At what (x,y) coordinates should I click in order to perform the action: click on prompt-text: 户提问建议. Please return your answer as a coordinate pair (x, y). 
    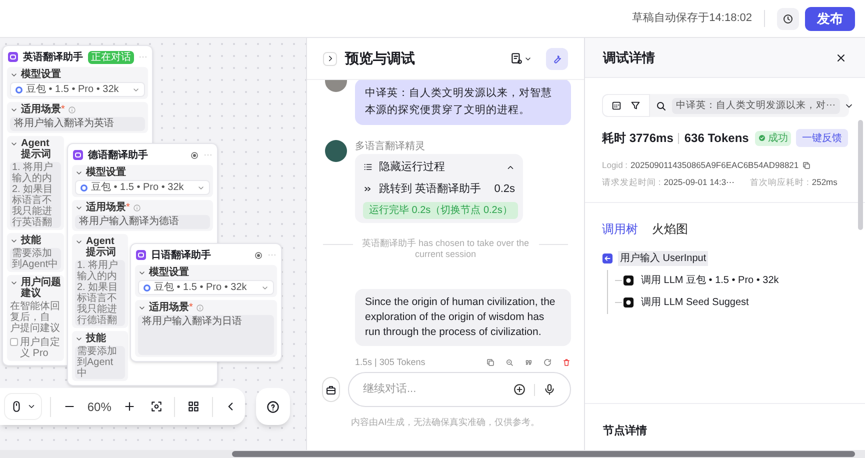
    Looking at the image, I should click on (35, 328).